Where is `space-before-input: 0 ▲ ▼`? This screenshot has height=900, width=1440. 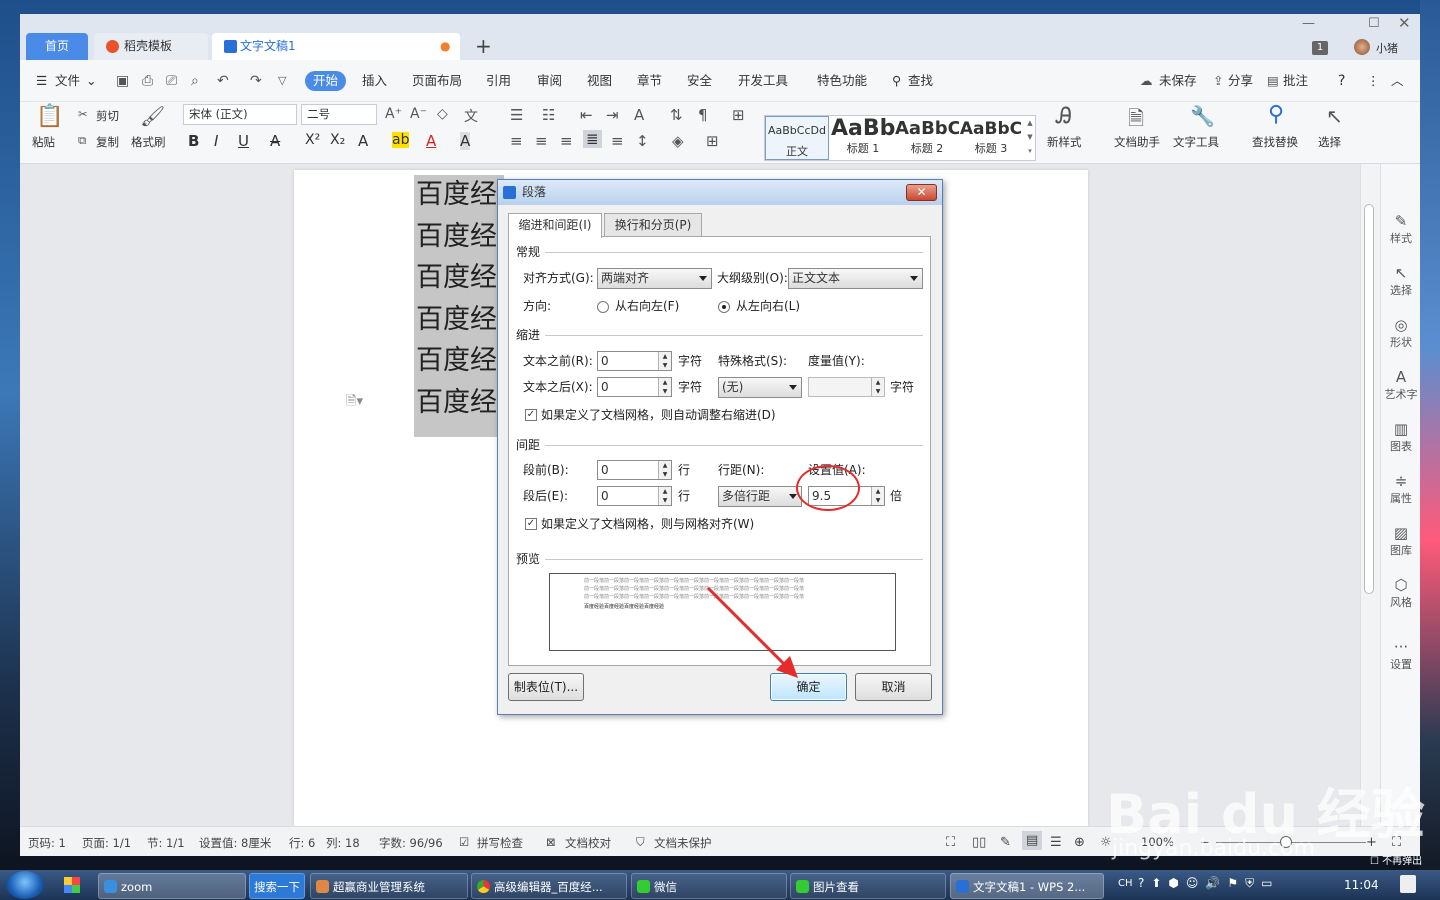
space-before-input: 0 ▲ ▼ is located at coordinates (634, 470).